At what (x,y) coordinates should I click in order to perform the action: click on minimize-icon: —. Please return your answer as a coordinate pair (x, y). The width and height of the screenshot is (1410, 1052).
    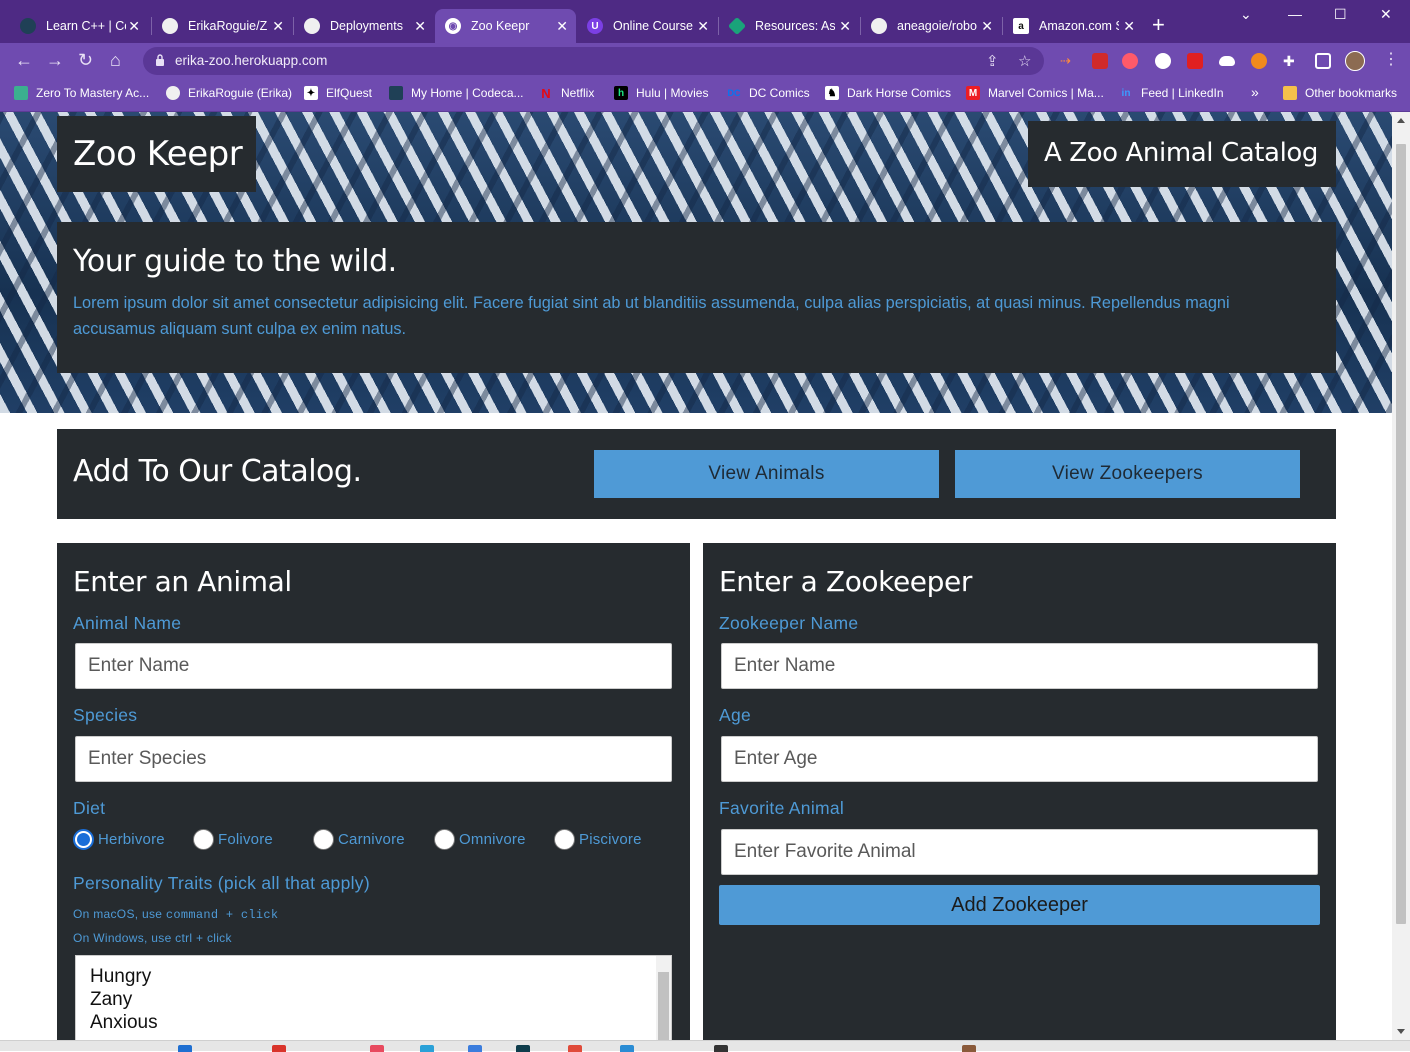
    Looking at the image, I should click on (1295, 14).